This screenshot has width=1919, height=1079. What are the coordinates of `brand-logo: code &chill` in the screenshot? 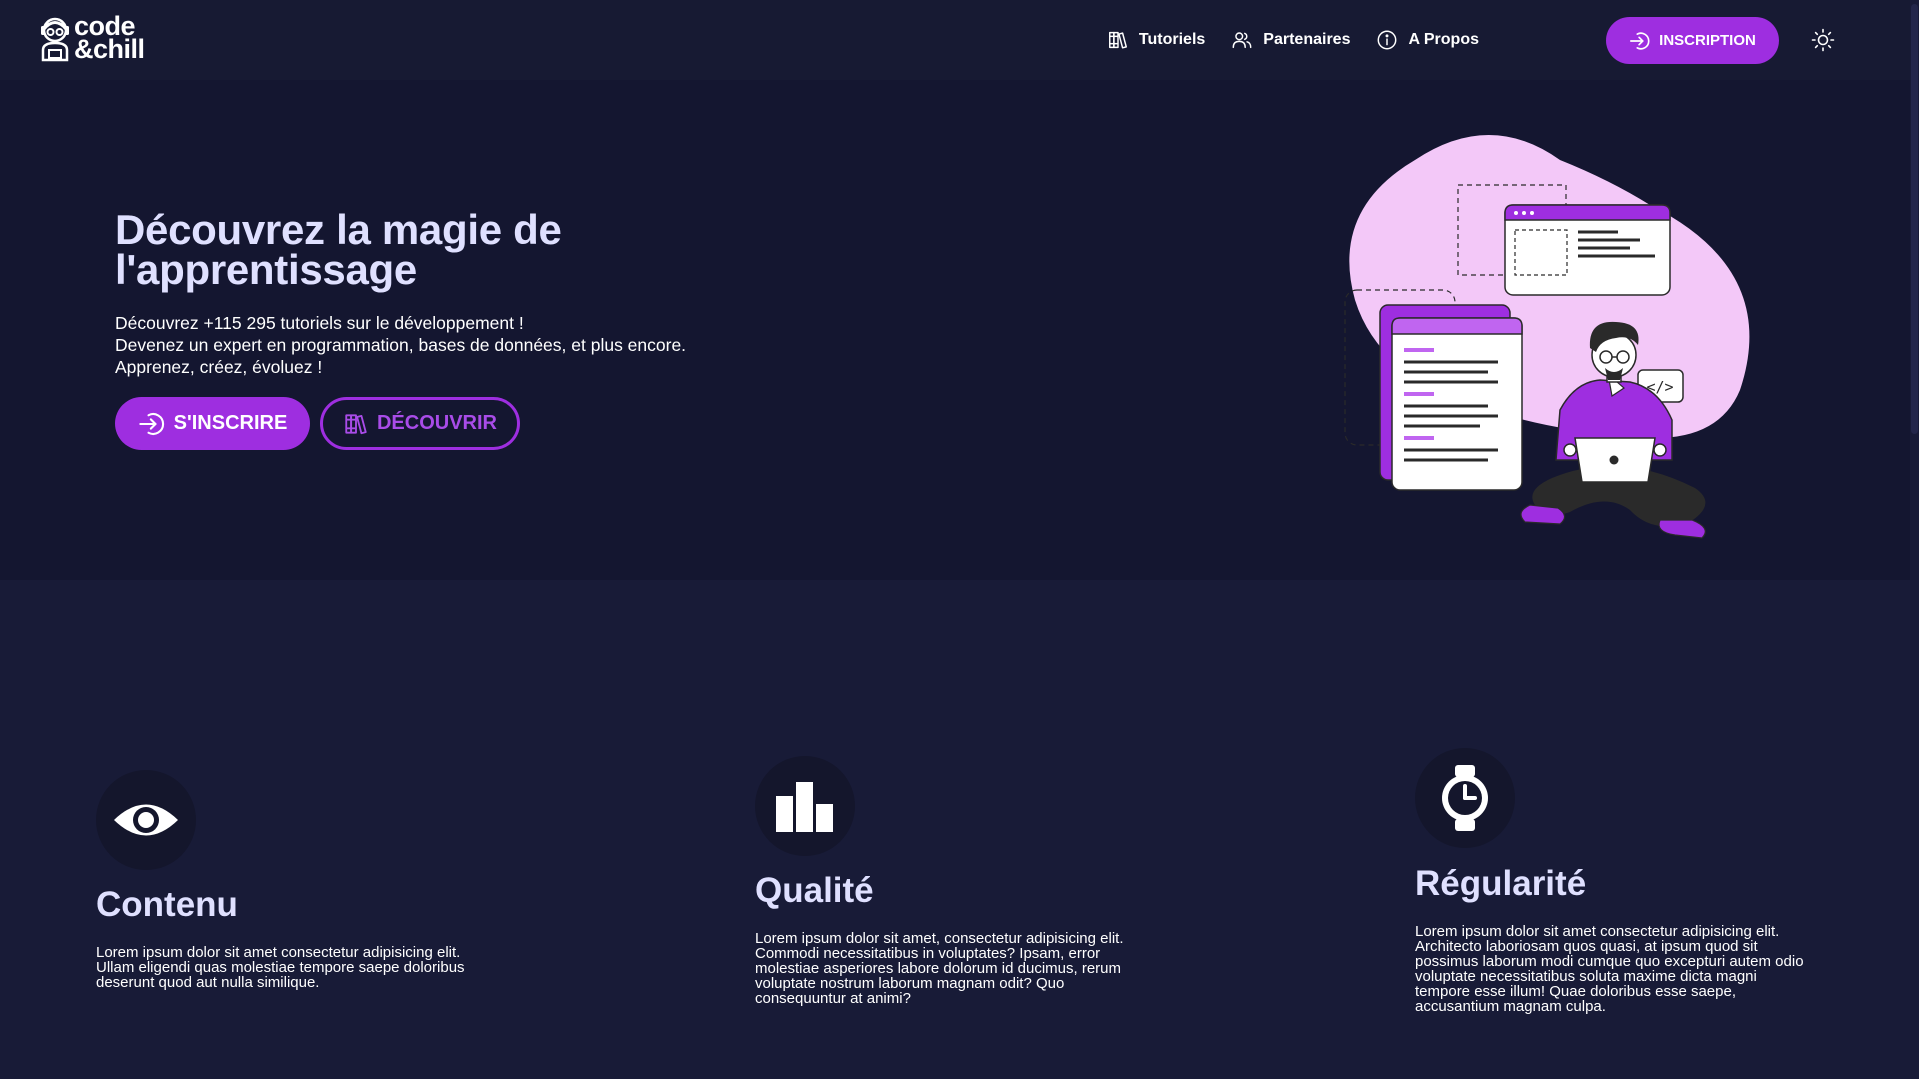 It's located at (91, 38).